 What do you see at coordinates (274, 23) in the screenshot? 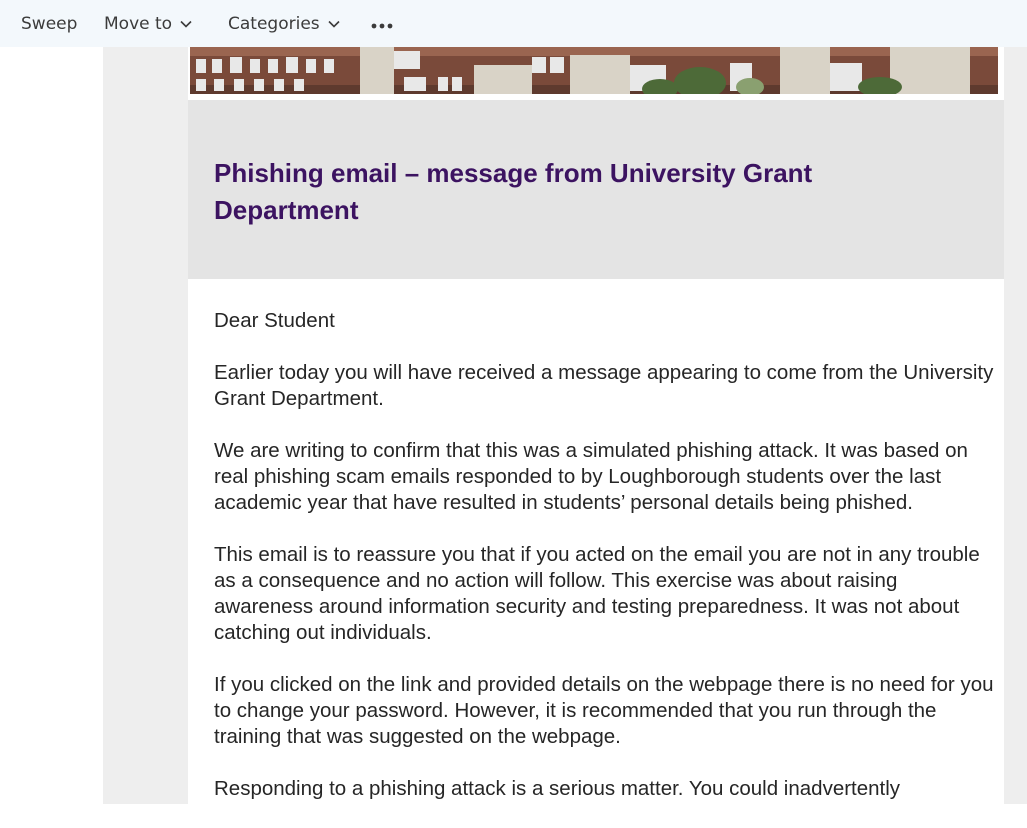
I see `categories-label: Categories` at bounding box center [274, 23].